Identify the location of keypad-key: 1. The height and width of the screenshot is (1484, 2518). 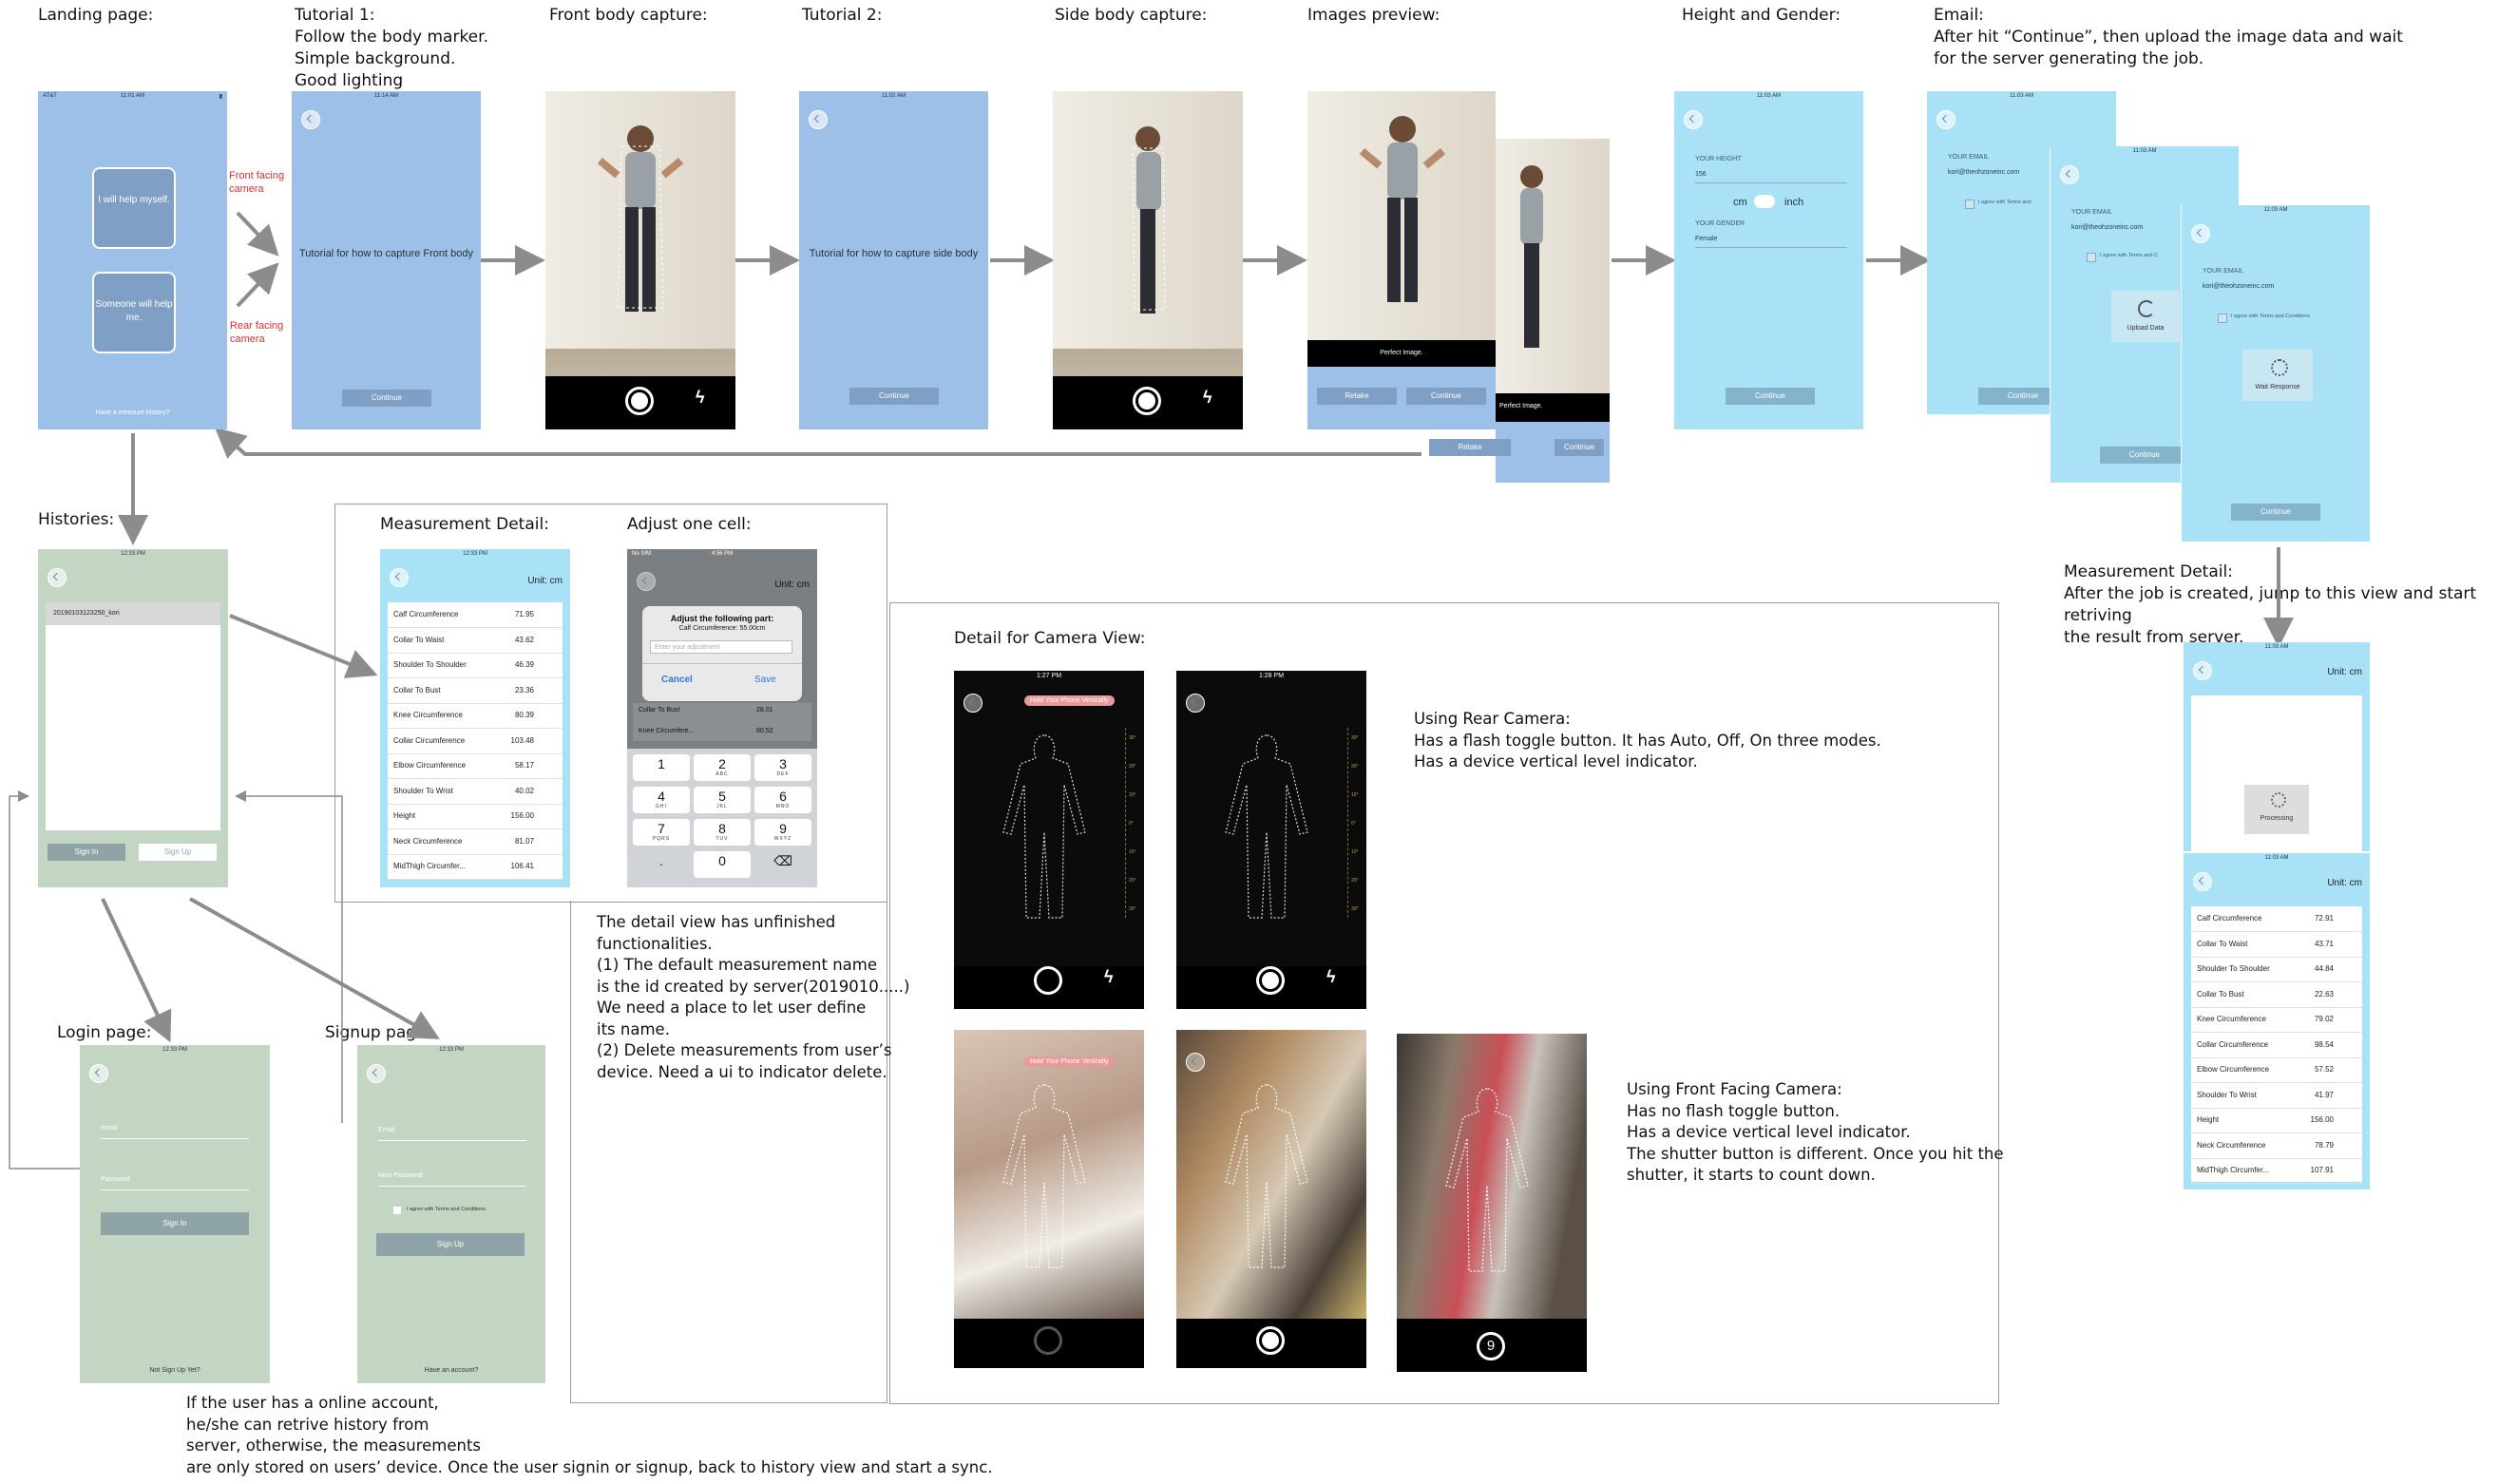
(661, 767).